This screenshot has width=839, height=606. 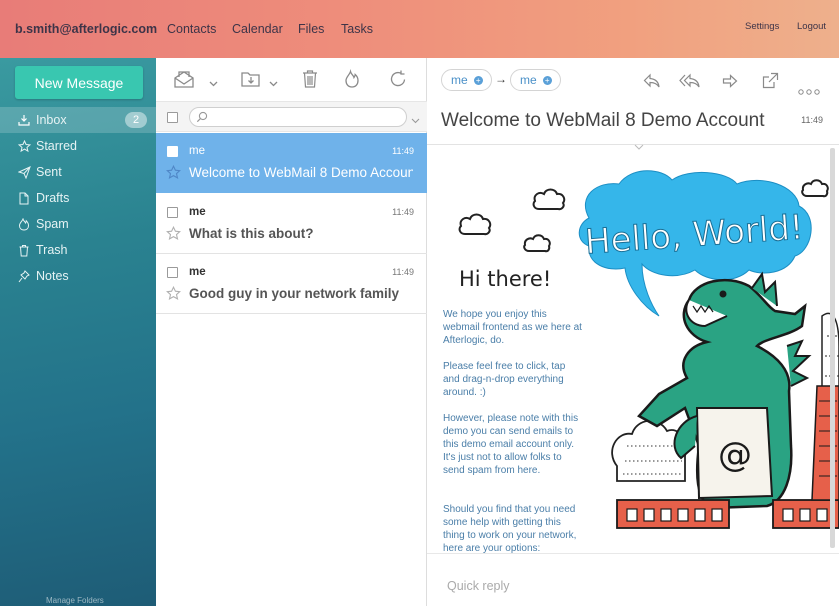 What do you see at coordinates (257, 29) in the screenshot?
I see `nav-calendar: Calendar` at bounding box center [257, 29].